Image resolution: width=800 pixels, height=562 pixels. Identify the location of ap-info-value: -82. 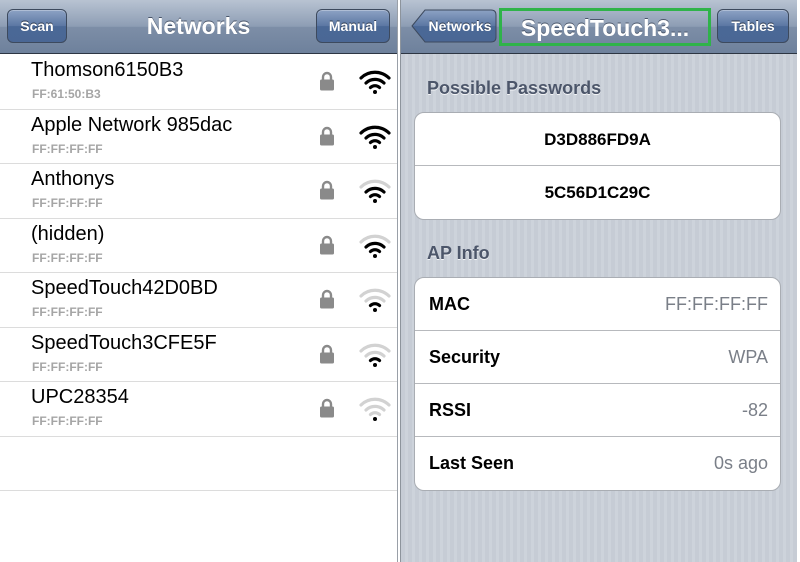
(754, 410).